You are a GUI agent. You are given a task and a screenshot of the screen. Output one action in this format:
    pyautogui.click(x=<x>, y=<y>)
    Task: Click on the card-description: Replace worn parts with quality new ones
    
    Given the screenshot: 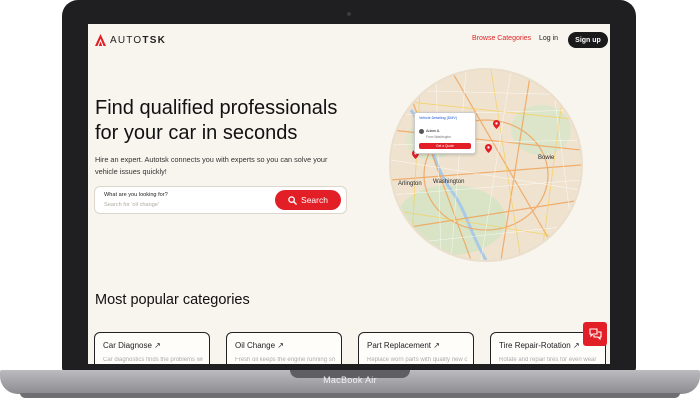 What is the action you would take?
    pyautogui.click(x=417, y=360)
    